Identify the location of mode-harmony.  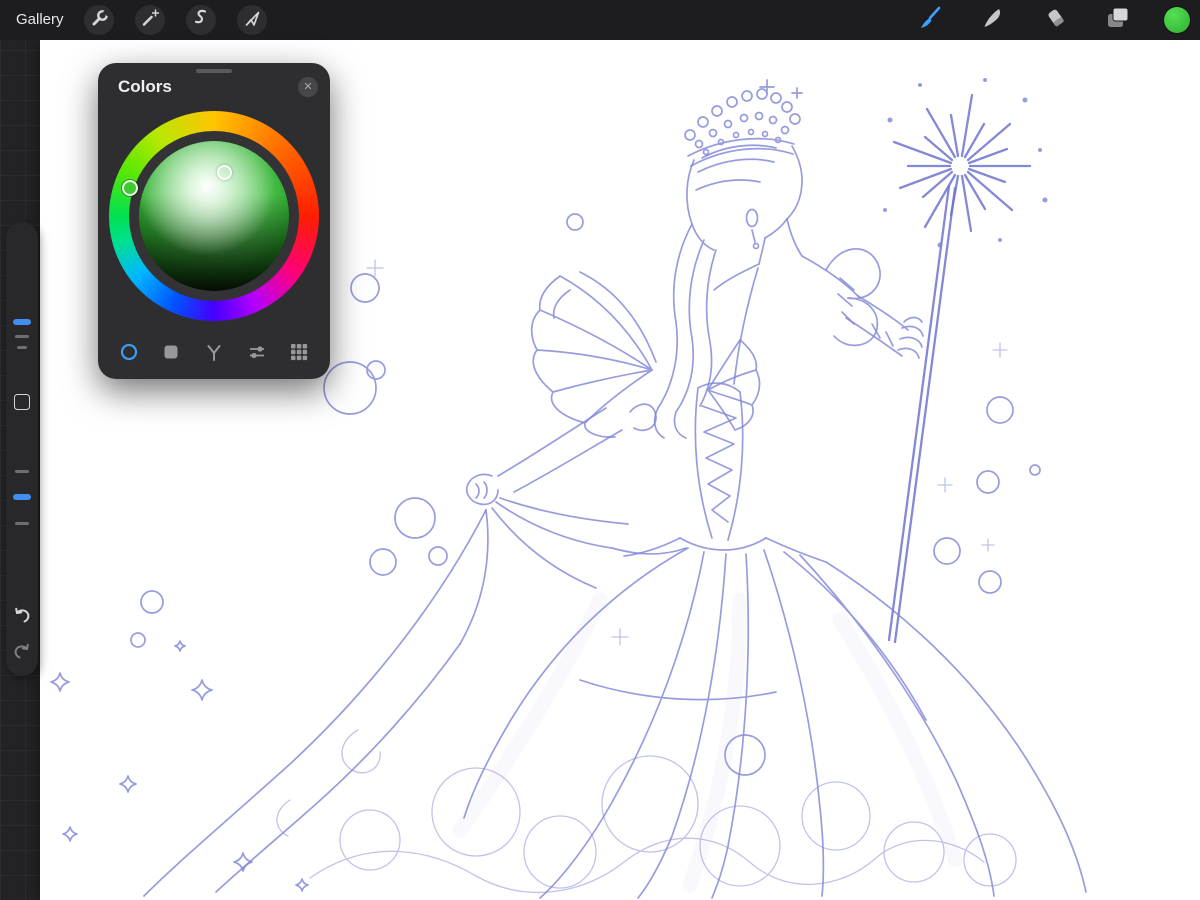
(214, 352).